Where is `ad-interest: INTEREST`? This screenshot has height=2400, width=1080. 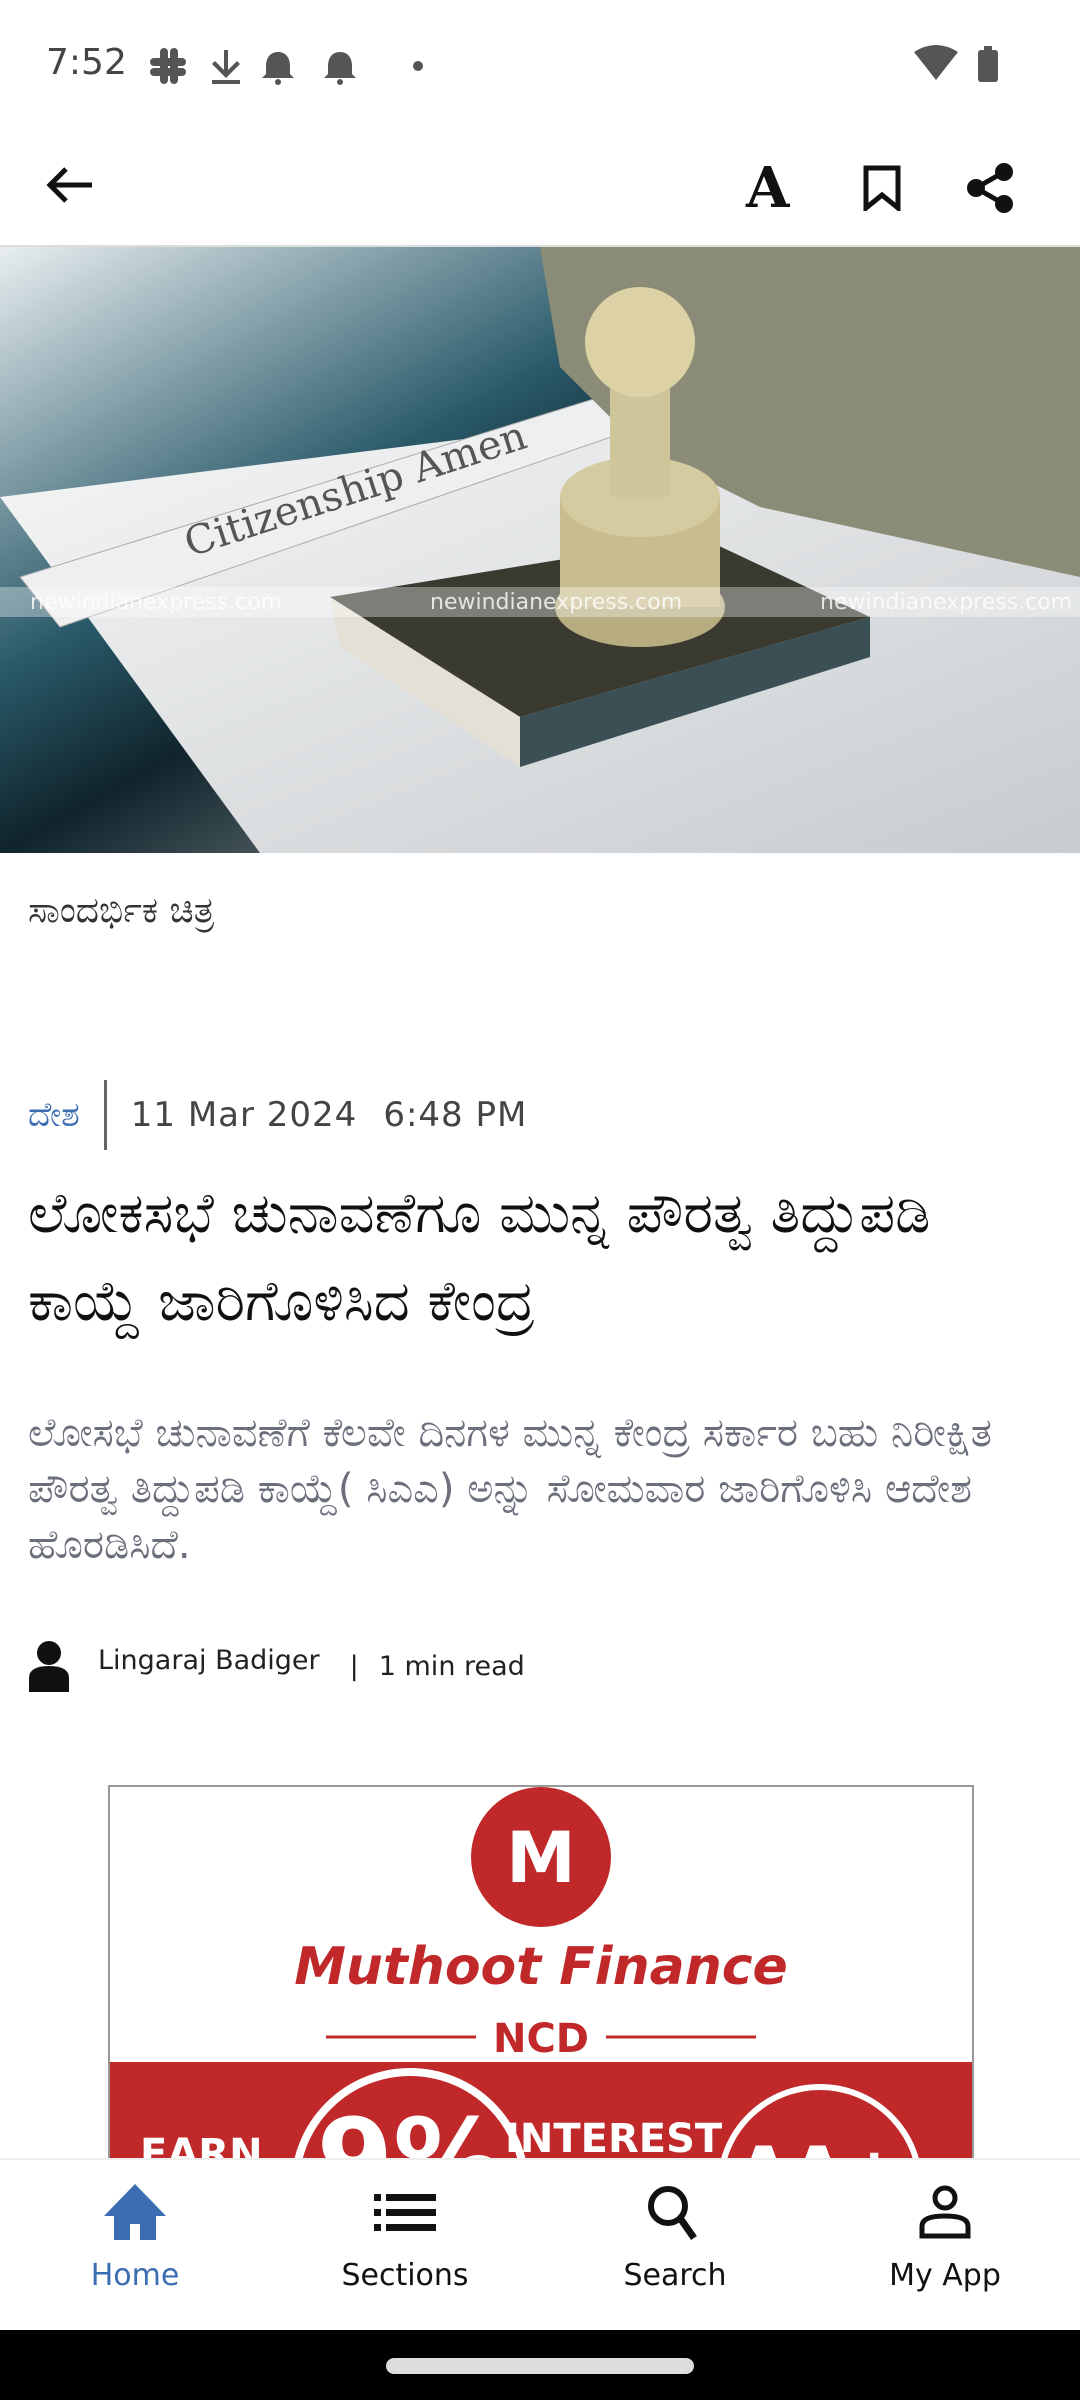
ad-interest: INTEREST is located at coordinates (614, 2138).